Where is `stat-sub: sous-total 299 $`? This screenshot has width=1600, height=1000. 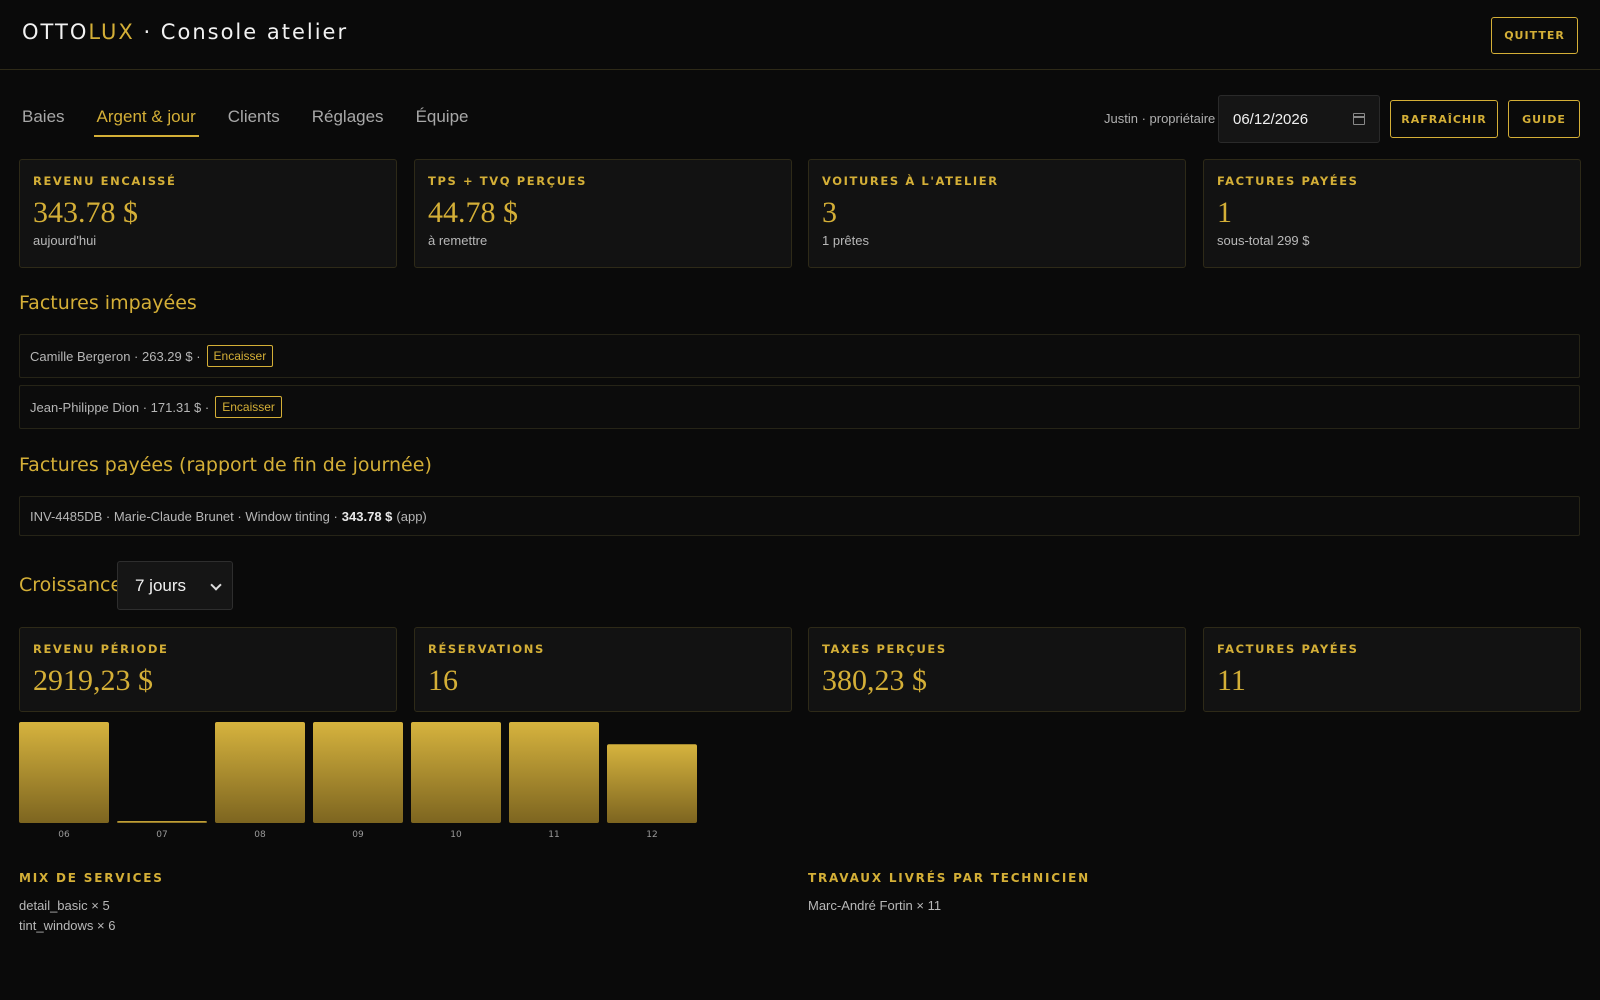
stat-sub: sous-total 299 $ is located at coordinates (1263, 240).